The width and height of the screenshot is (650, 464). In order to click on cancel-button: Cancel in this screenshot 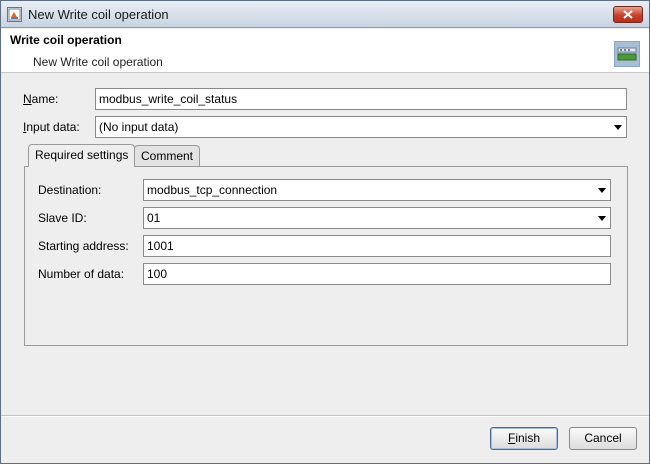, I will do `click(603, 438)`.